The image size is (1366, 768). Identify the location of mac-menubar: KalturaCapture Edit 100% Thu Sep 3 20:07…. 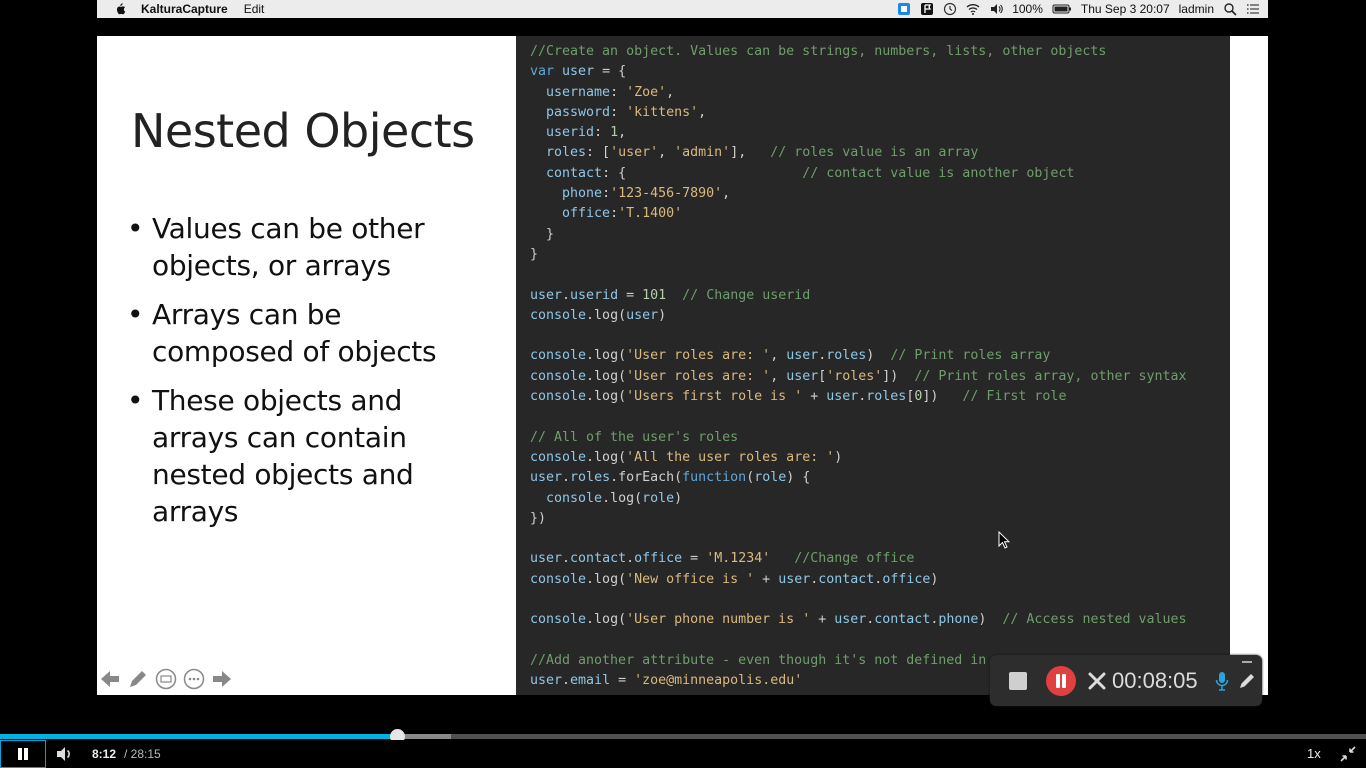
(682, 9).